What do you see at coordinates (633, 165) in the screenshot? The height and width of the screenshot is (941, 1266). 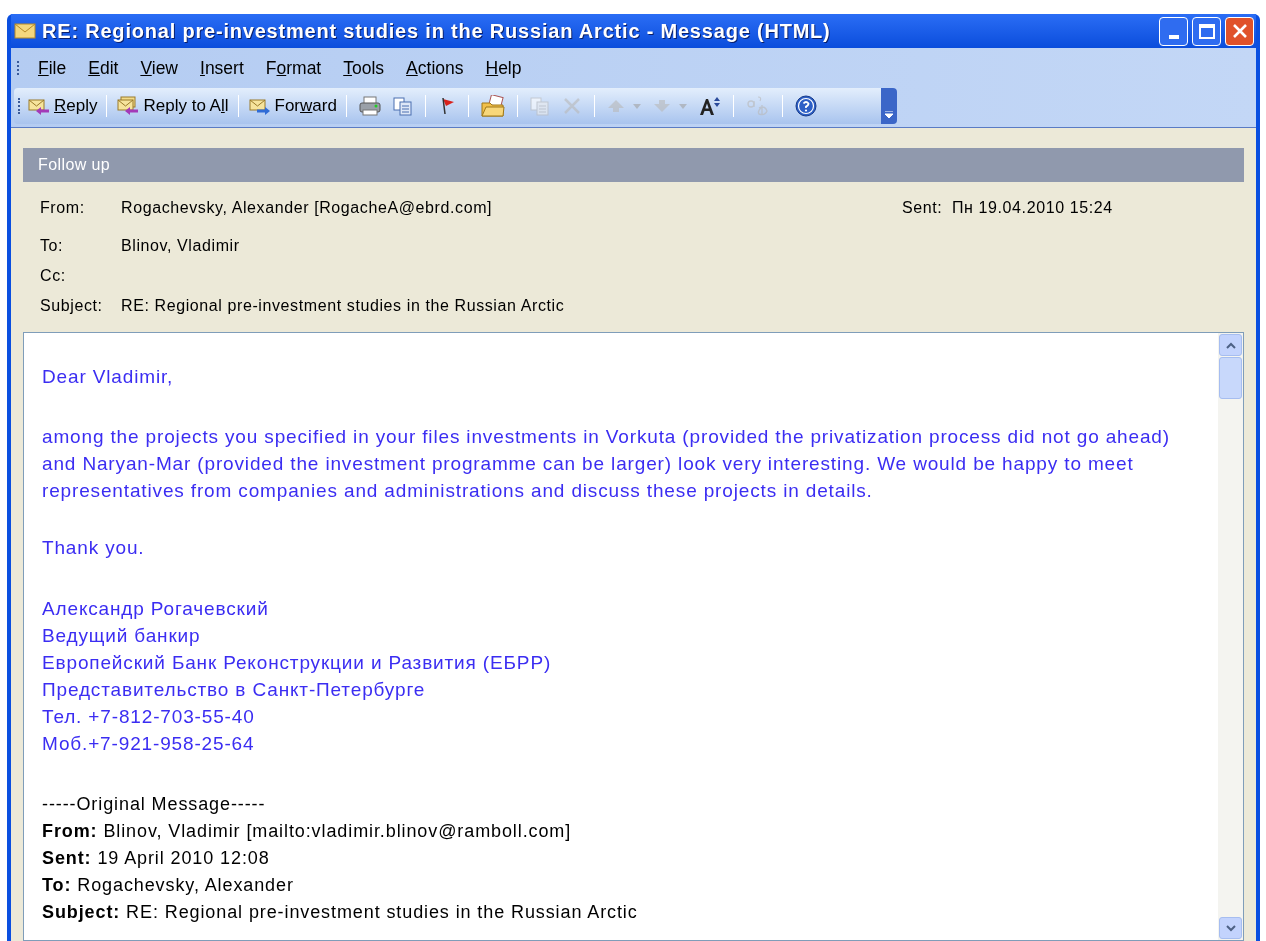 I see `follow-up-banner: Follow up` at bounding box center [633, 165].